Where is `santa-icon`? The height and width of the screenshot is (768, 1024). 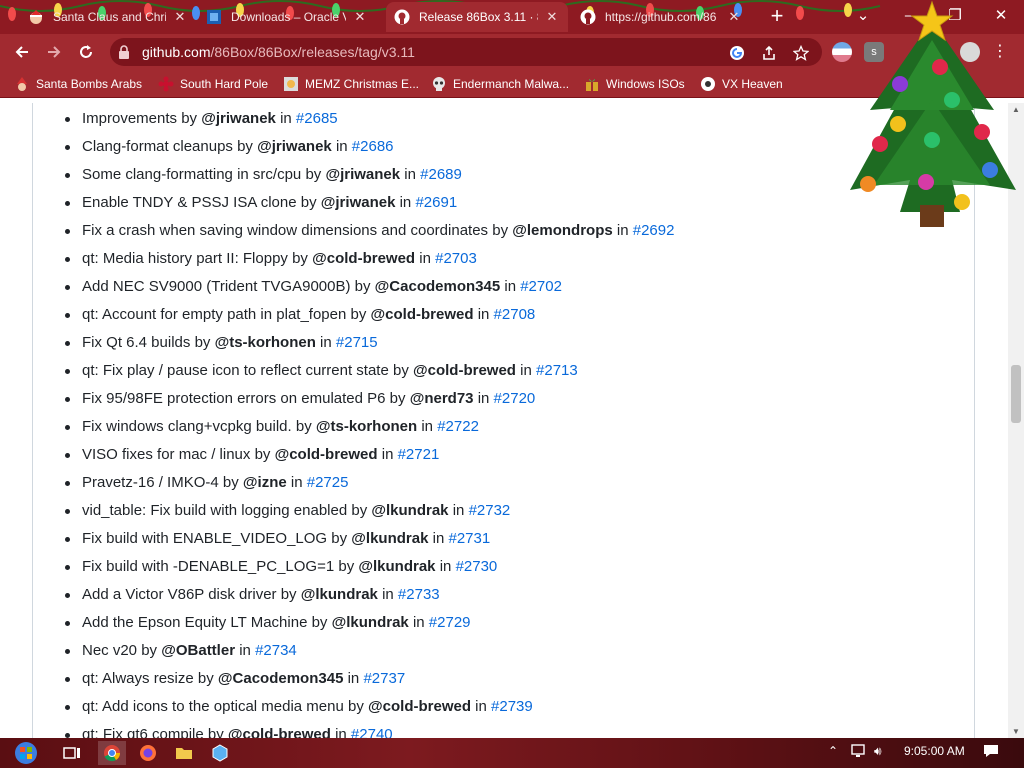
santa-icon is located at coordinates (36, 17).